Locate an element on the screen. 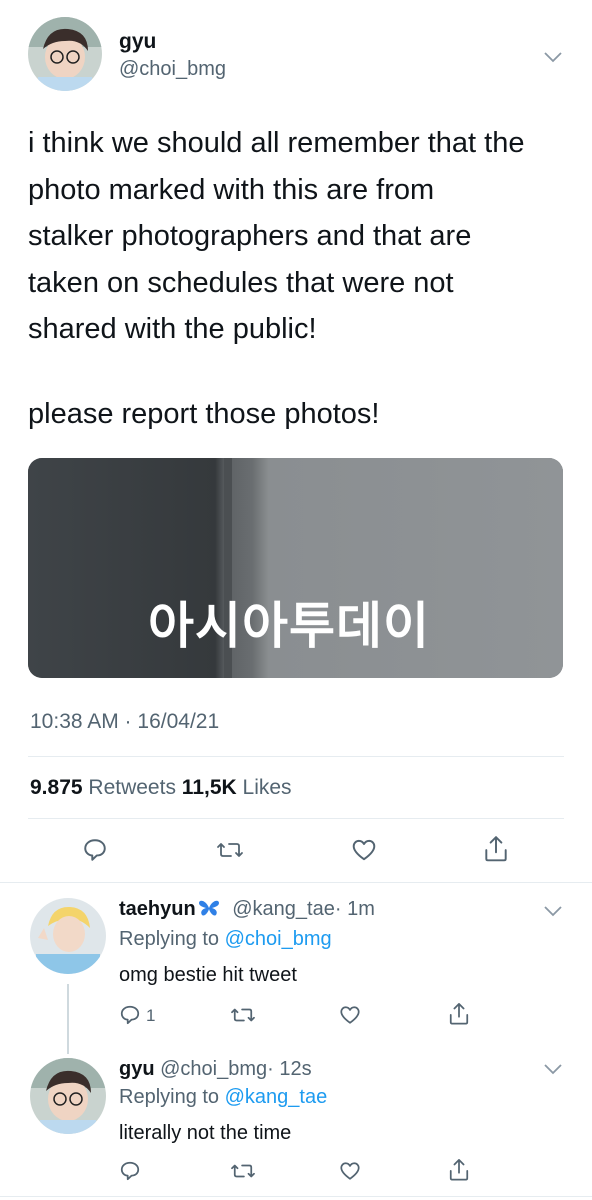 This screenshot has height=1200, width=592. tweet-text-line: photo marked with this are from is located at coordinates (231, 189).